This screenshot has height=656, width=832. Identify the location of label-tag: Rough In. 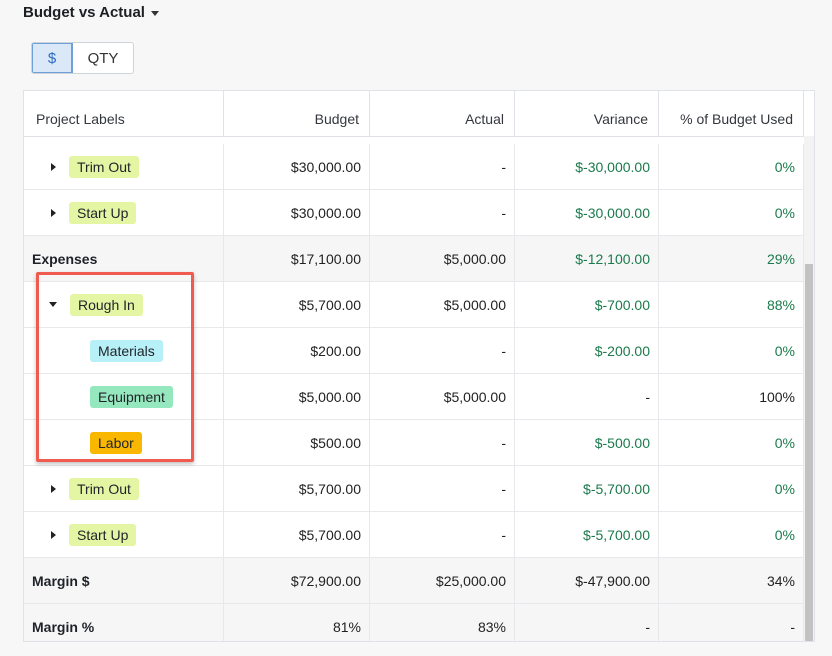
(106, 304).